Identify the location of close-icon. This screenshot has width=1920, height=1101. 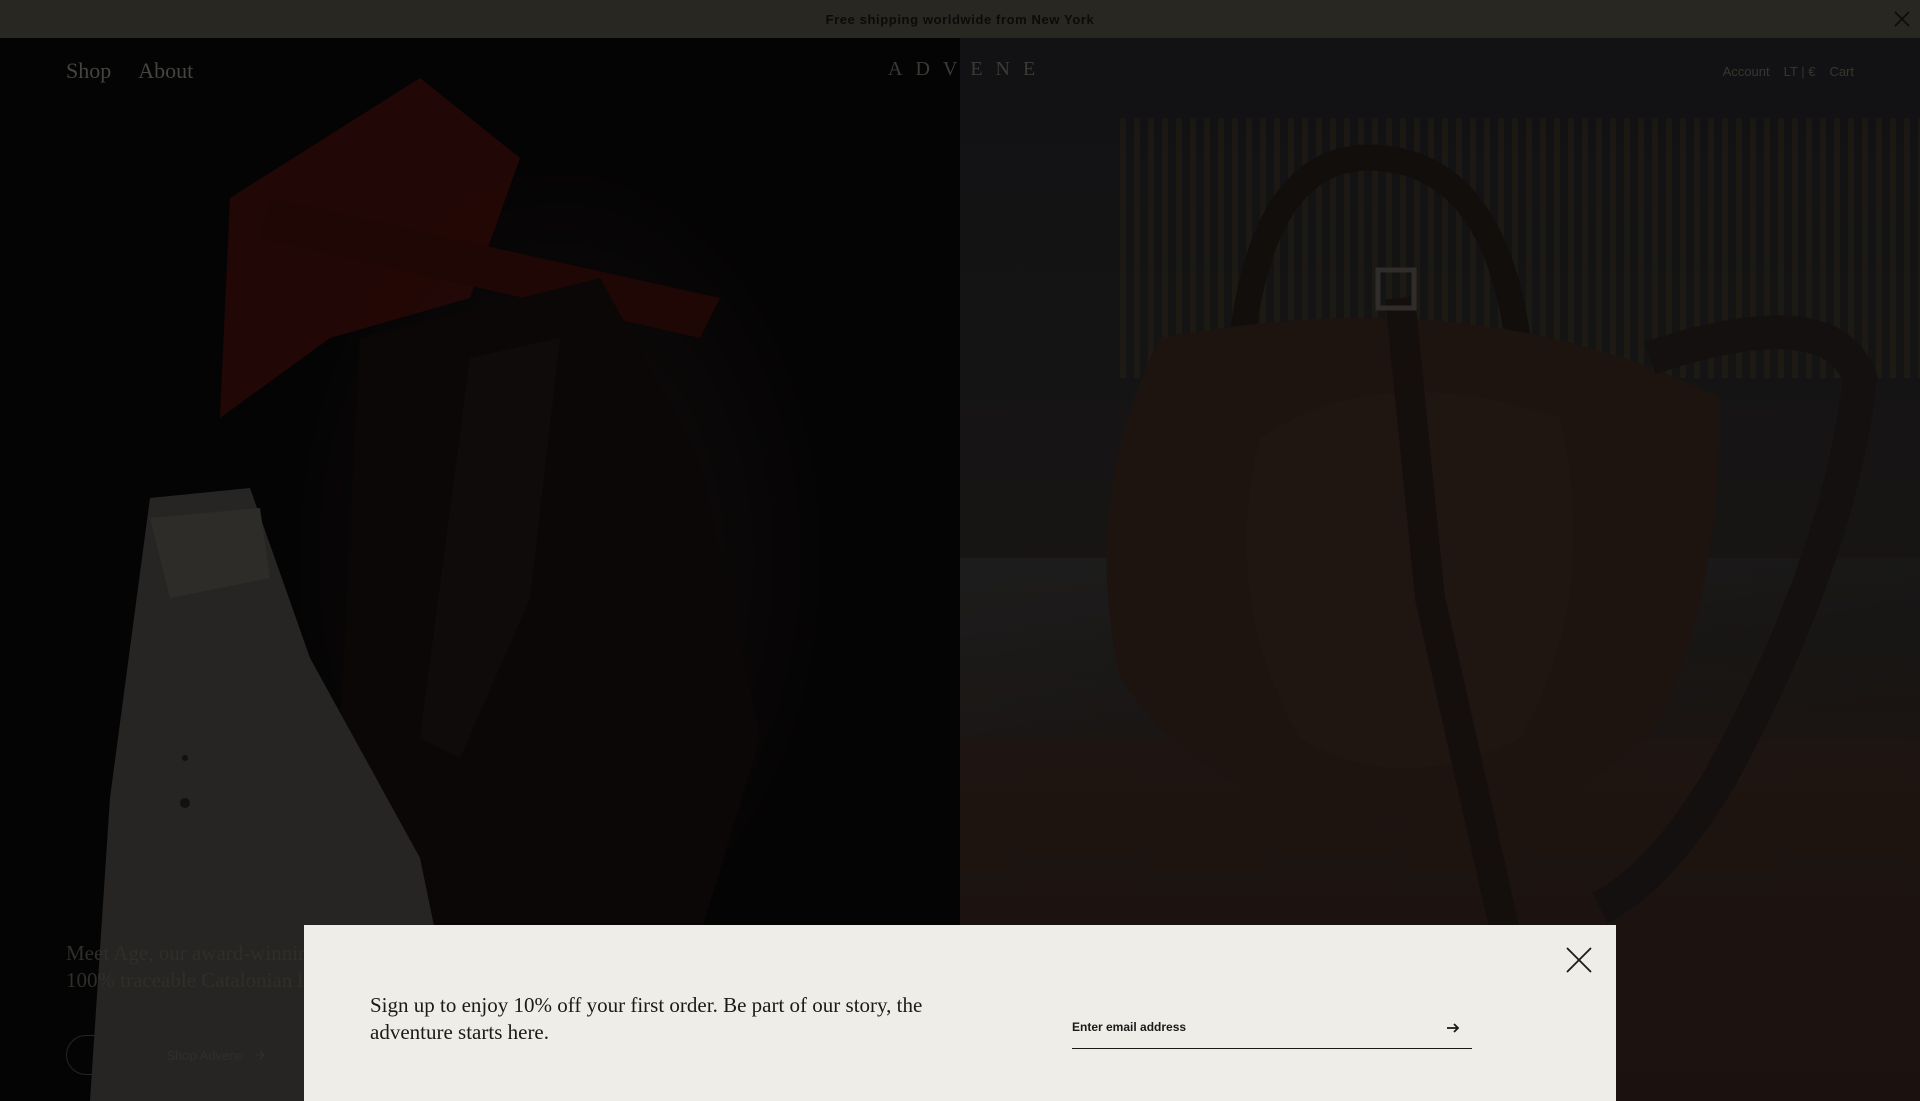
(1579, 960).